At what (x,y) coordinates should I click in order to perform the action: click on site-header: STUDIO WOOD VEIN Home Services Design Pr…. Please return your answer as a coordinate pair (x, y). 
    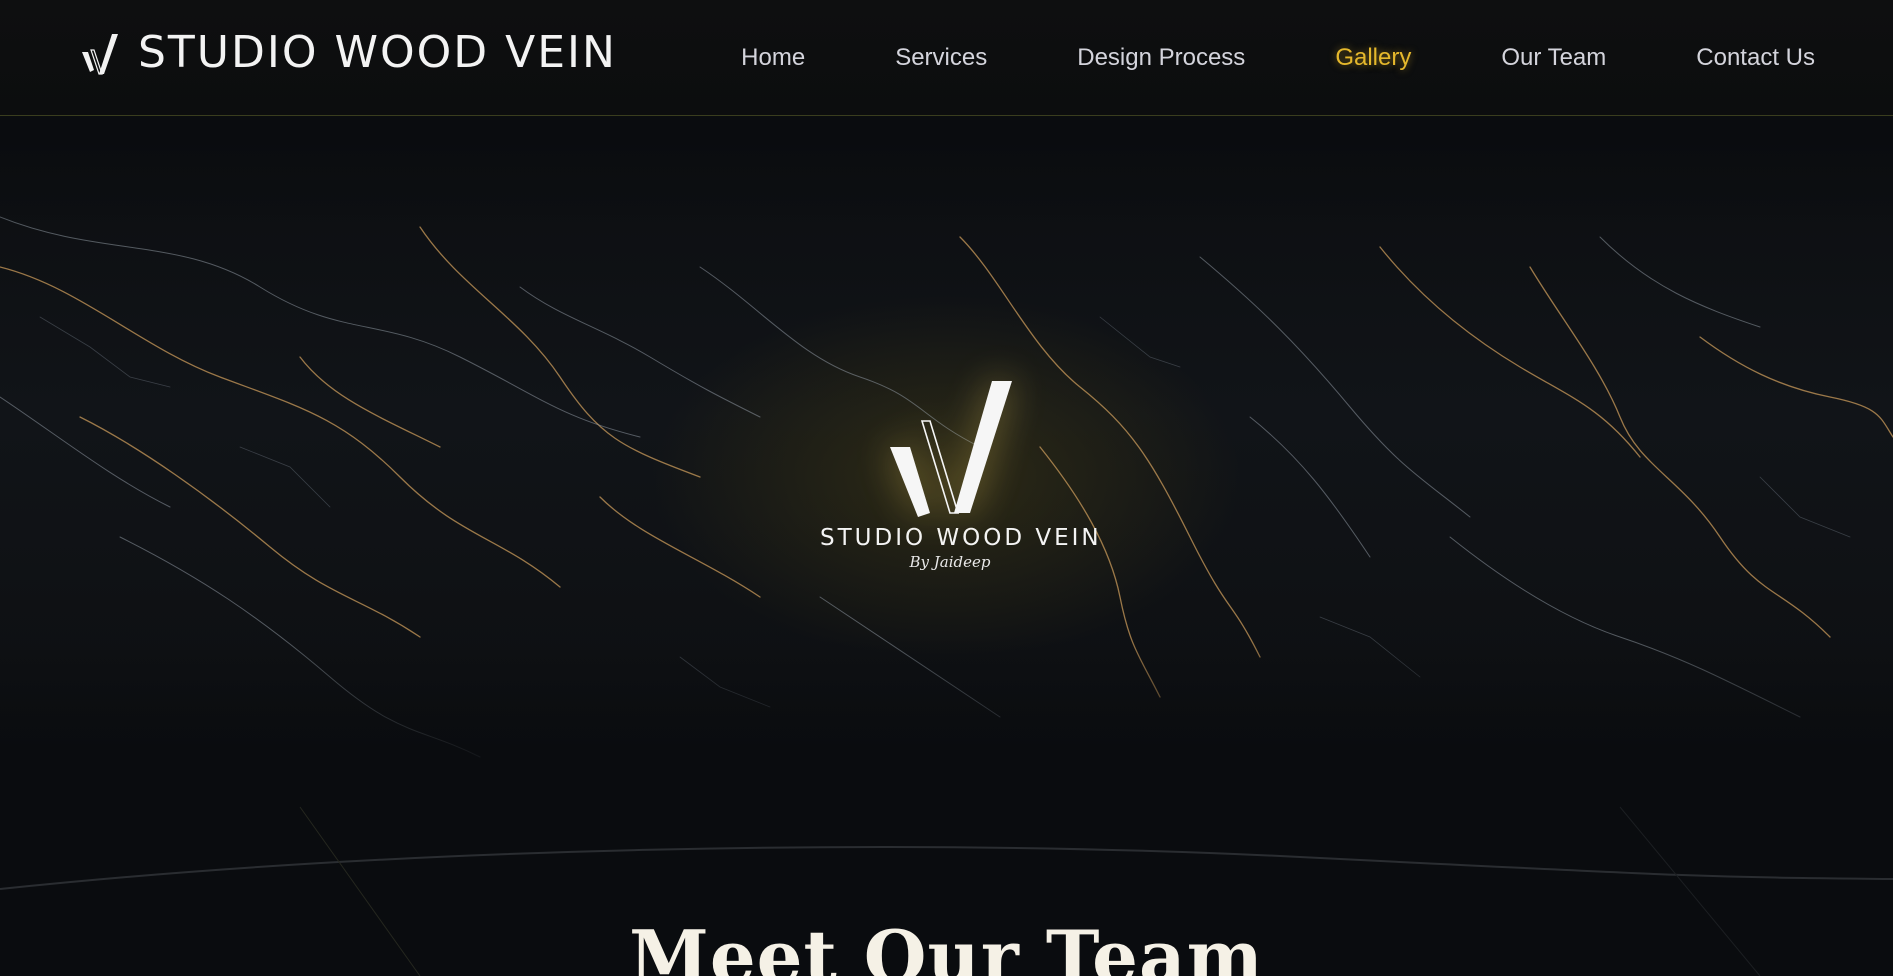
    Looking at the image, I should click on (946, 58).